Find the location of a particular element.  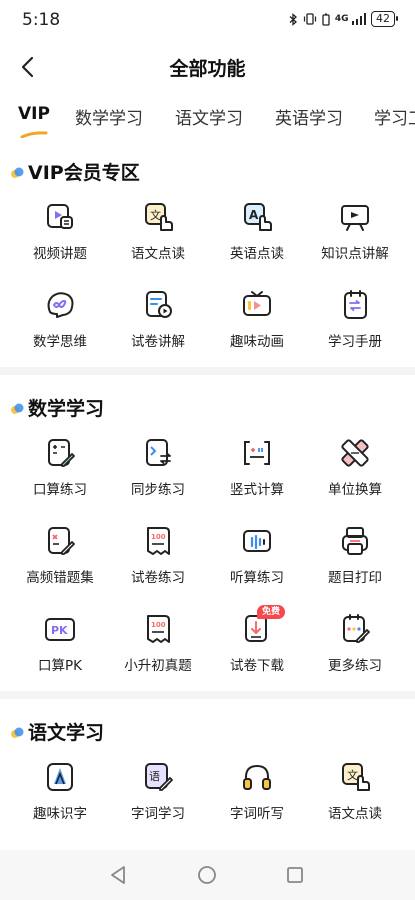

english-tap-read-icon: A is located at coordinates (258, 217).